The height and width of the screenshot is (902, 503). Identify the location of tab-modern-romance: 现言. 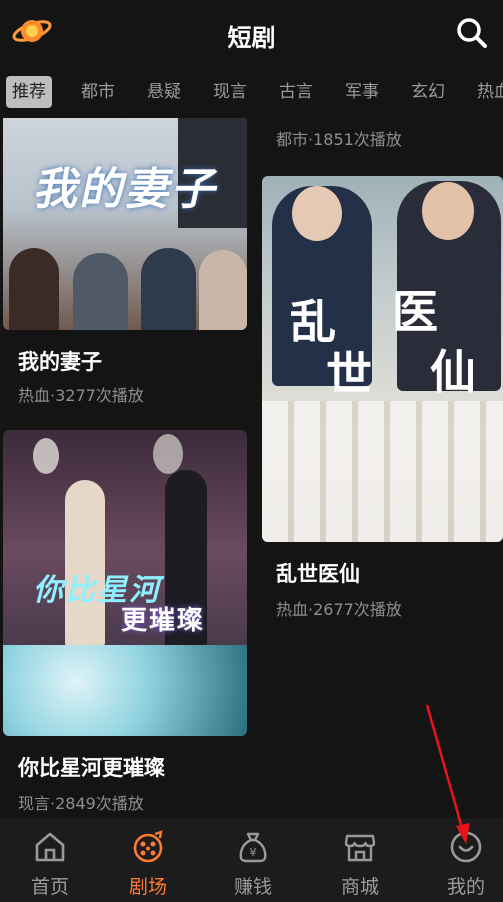
(230, 92).